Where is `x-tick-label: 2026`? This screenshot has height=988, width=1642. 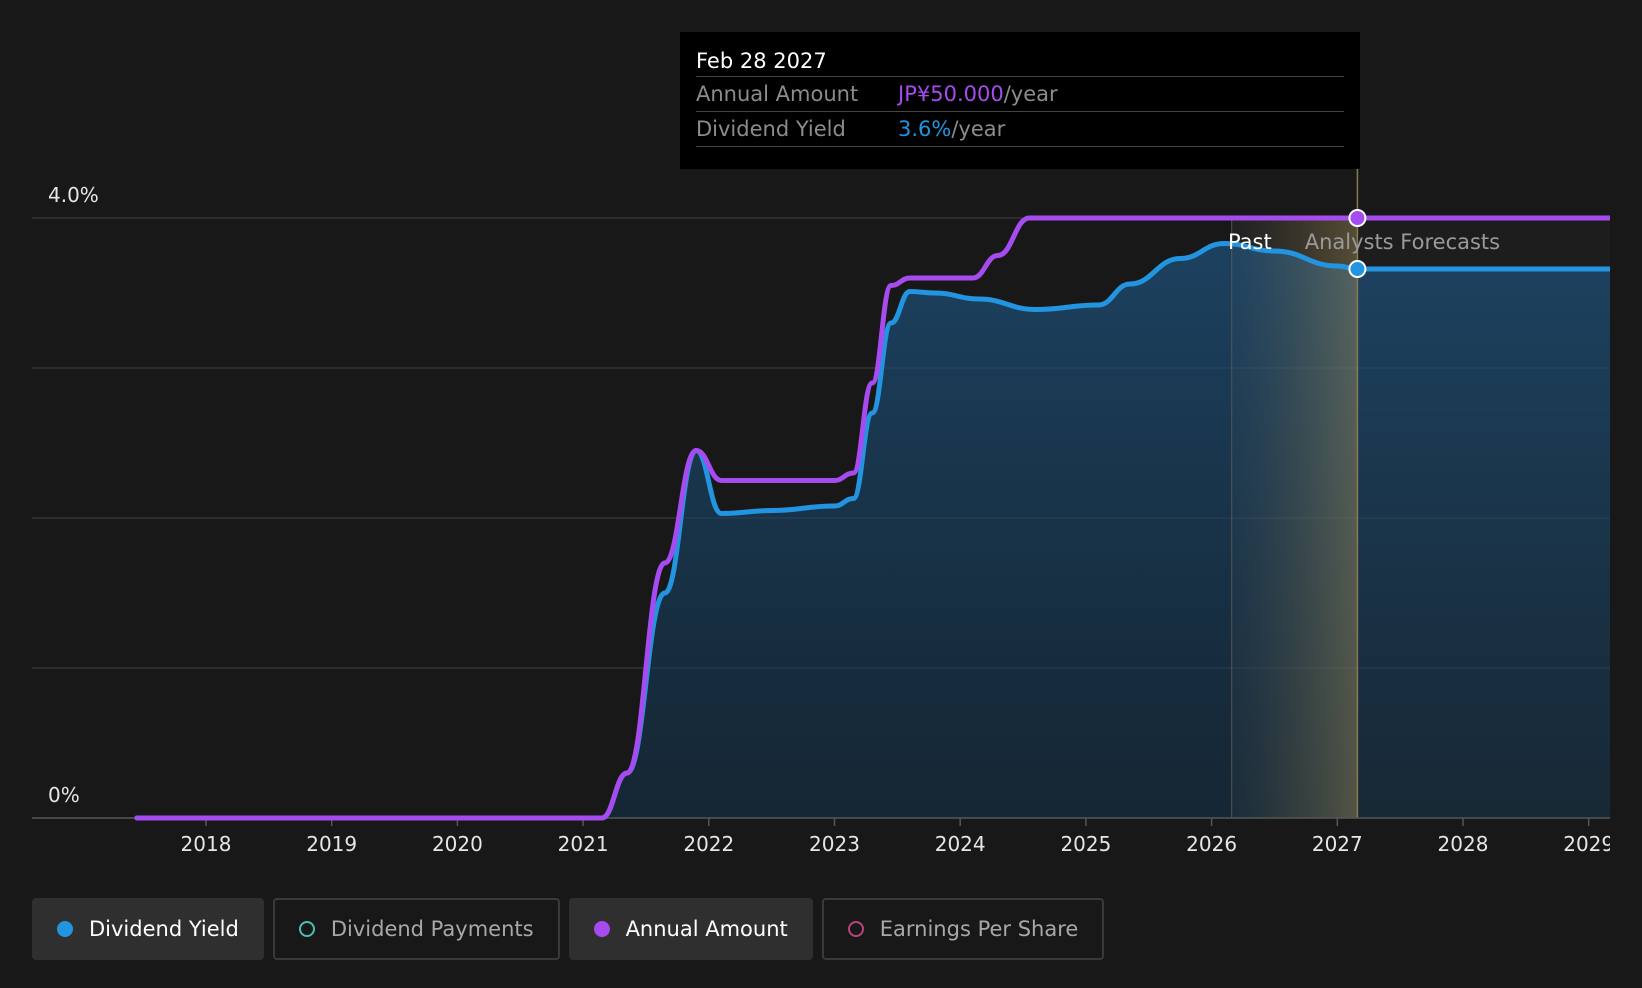 x-tick-label: 2026 is located at coordinates (1211, 844).